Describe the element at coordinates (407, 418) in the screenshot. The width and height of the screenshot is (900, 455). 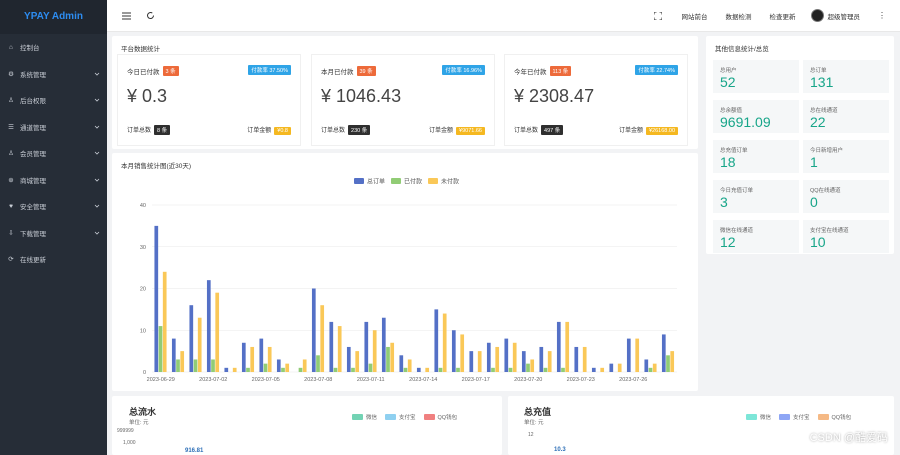
I see `legend-label: 支付宝` at that location.